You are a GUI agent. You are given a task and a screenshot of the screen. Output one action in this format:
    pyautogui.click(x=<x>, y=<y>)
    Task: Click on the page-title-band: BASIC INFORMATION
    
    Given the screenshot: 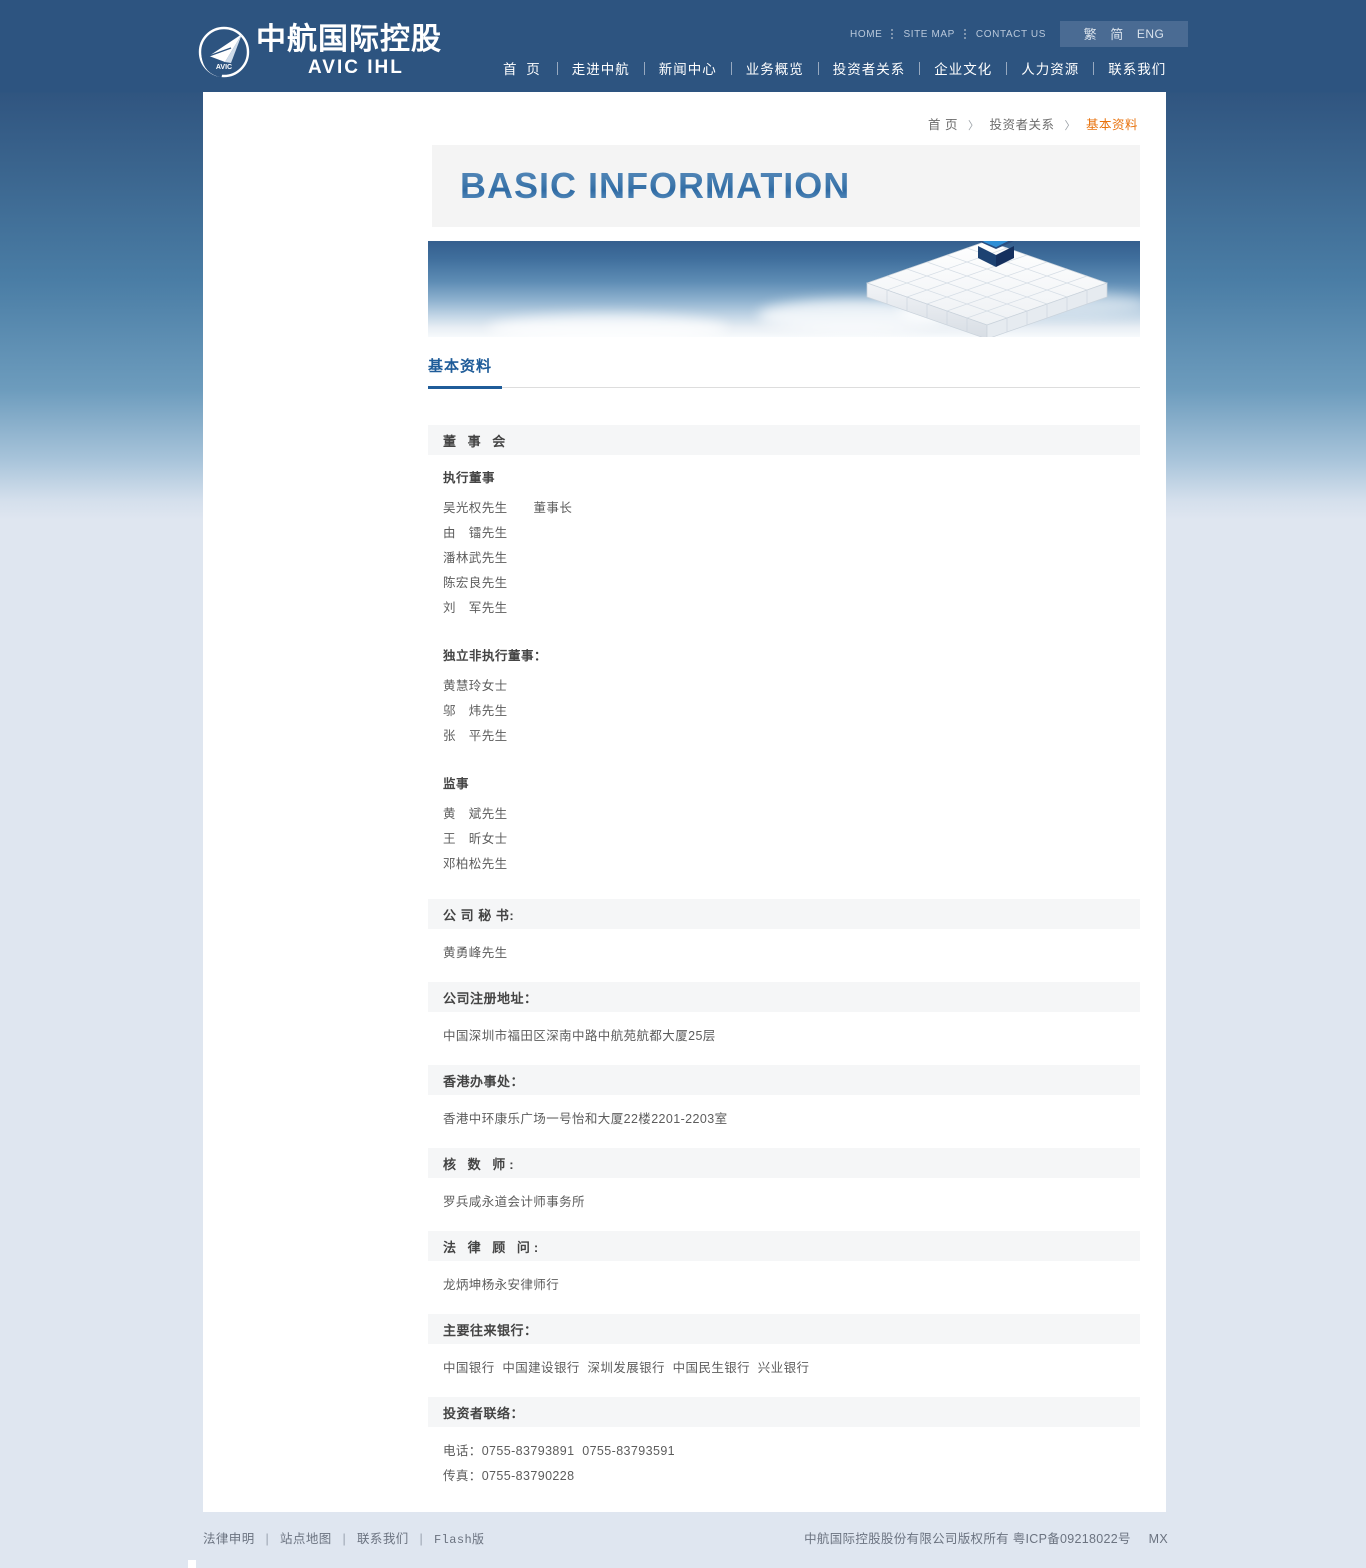 What is the action you would take?
    pyautogui.click(x=784, y=186)
    